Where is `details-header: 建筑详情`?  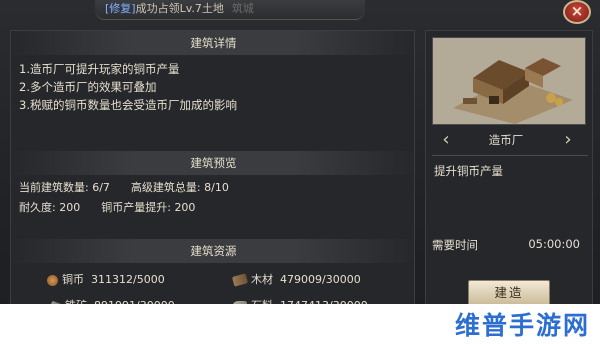
details-header: 建筑详情 is located at coordinates (213, 43).